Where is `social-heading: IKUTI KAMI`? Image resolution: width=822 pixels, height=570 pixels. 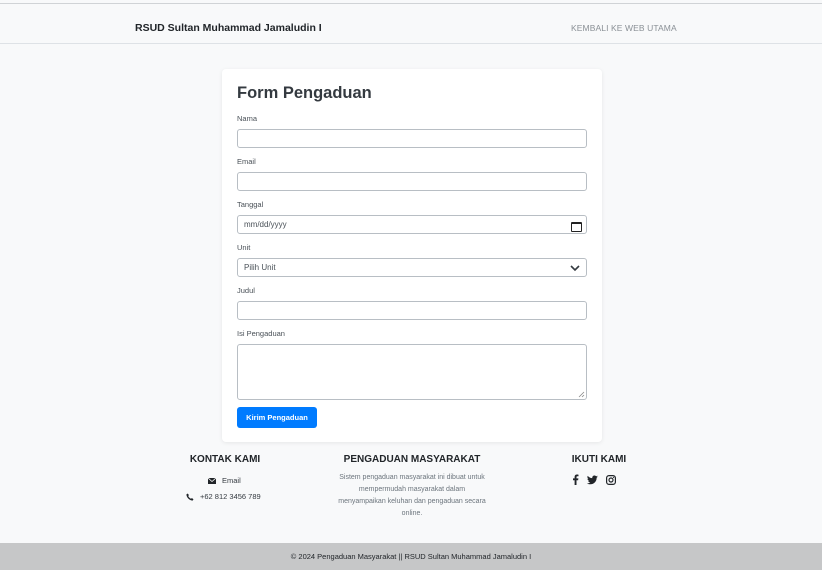
social-heading: IKUTI KAMI is located at coordinates (599, 459).